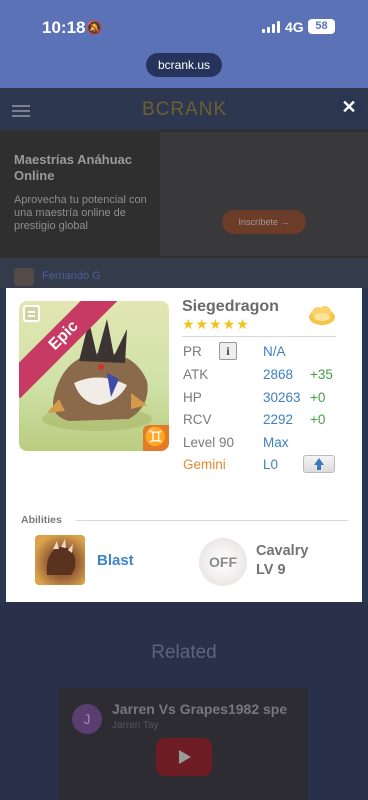 The height and width of the screenshot is (800, 368). Describe the element at coordinates (319, 464) in the screenshot. I see `arrow-up-icon` at that location.